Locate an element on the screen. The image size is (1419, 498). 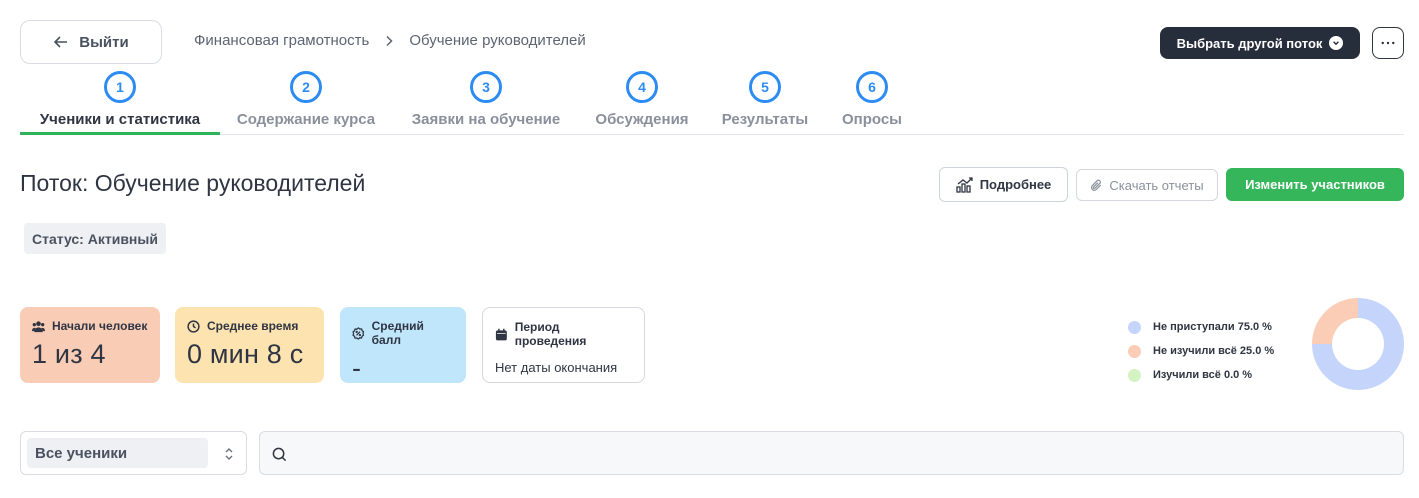
legend-item: Изучили всё 0.0 % is located at coordinates (1201, 375).